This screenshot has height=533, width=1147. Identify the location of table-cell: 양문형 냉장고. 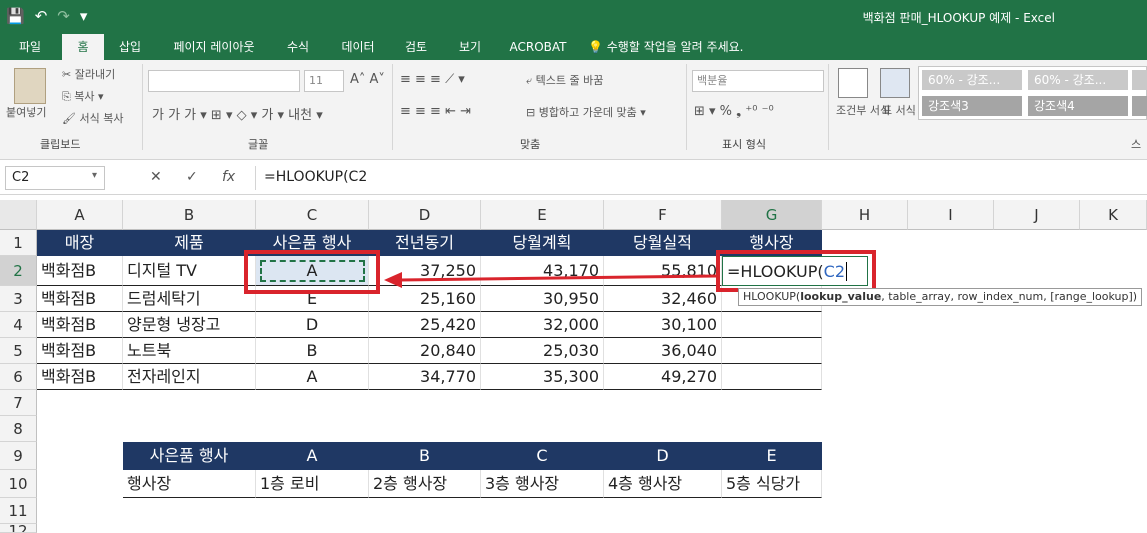
(189, 325).